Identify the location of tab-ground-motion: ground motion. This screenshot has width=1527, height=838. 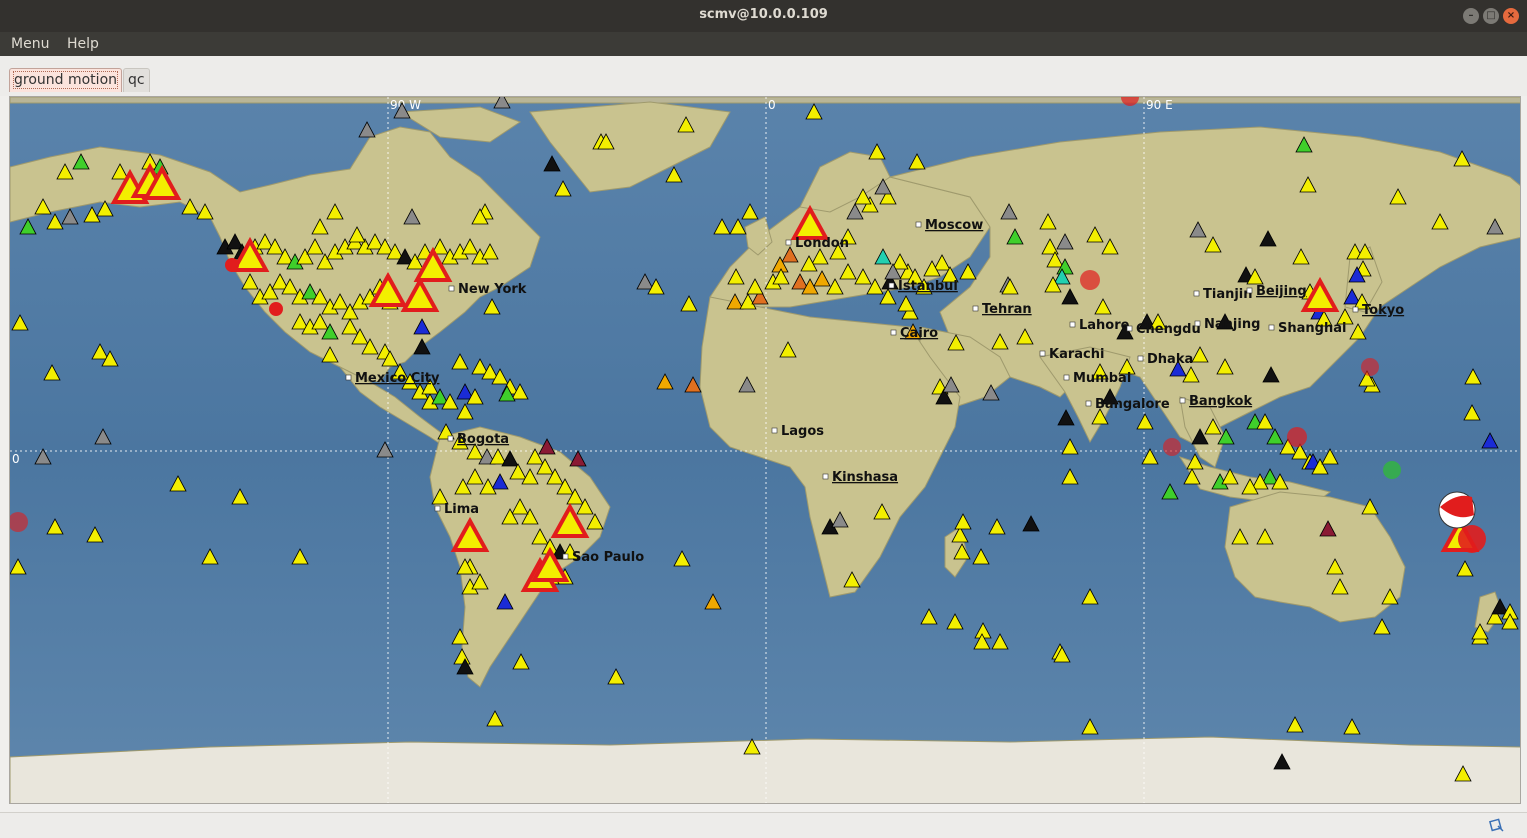
(66, 80).